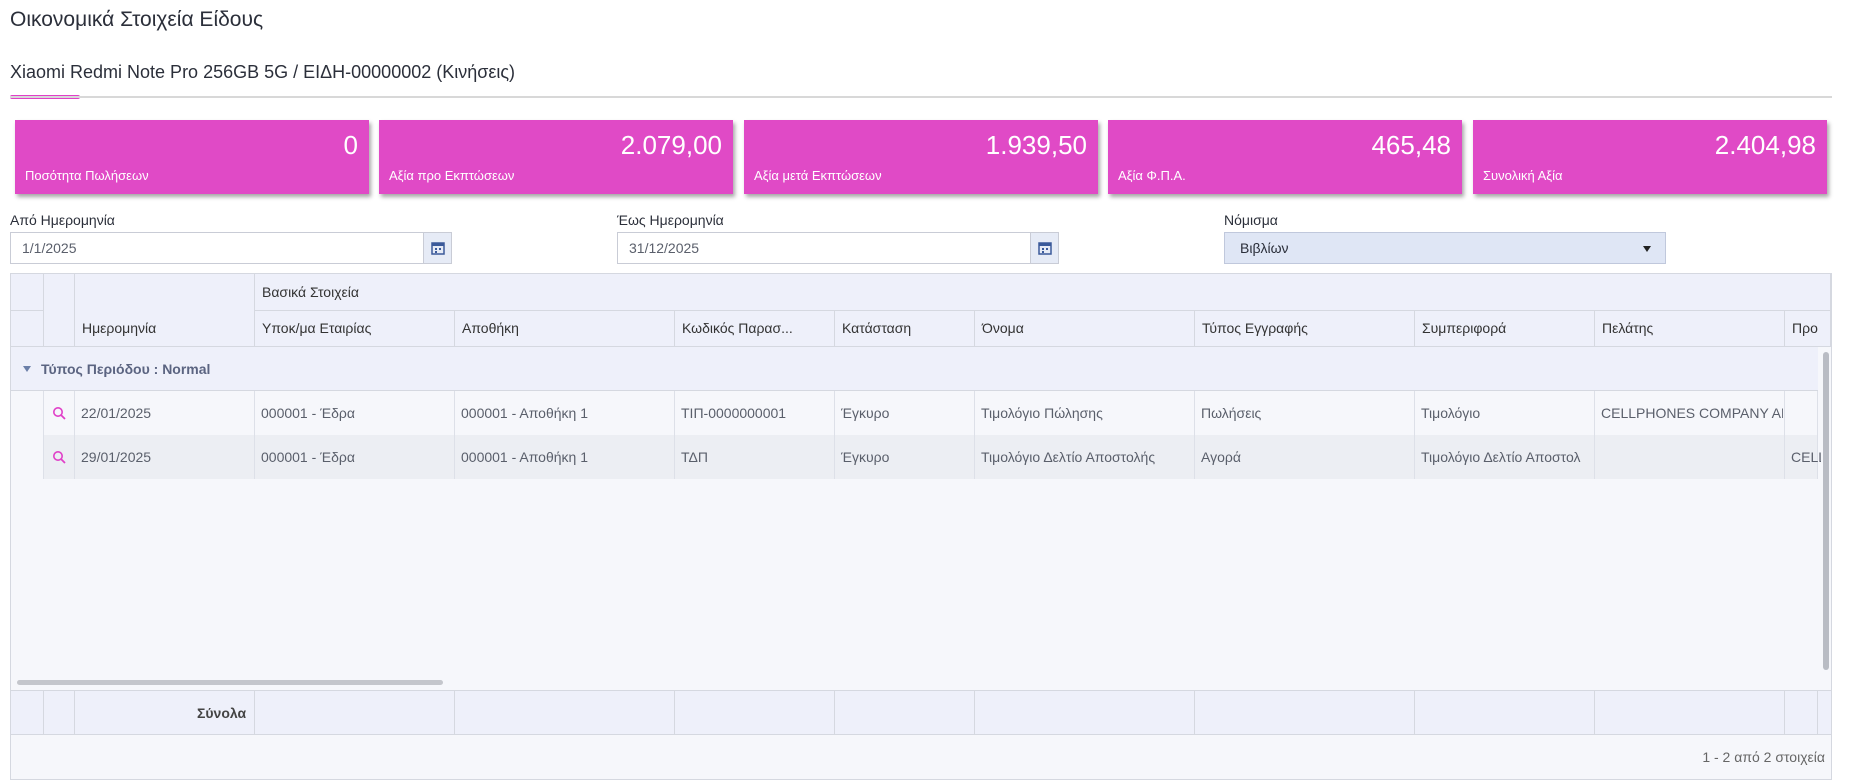 This screenshot has height=784, width=1856. I want to click on cell-customer: CELLPHONES COMPANY AE, so click(1690, 413).